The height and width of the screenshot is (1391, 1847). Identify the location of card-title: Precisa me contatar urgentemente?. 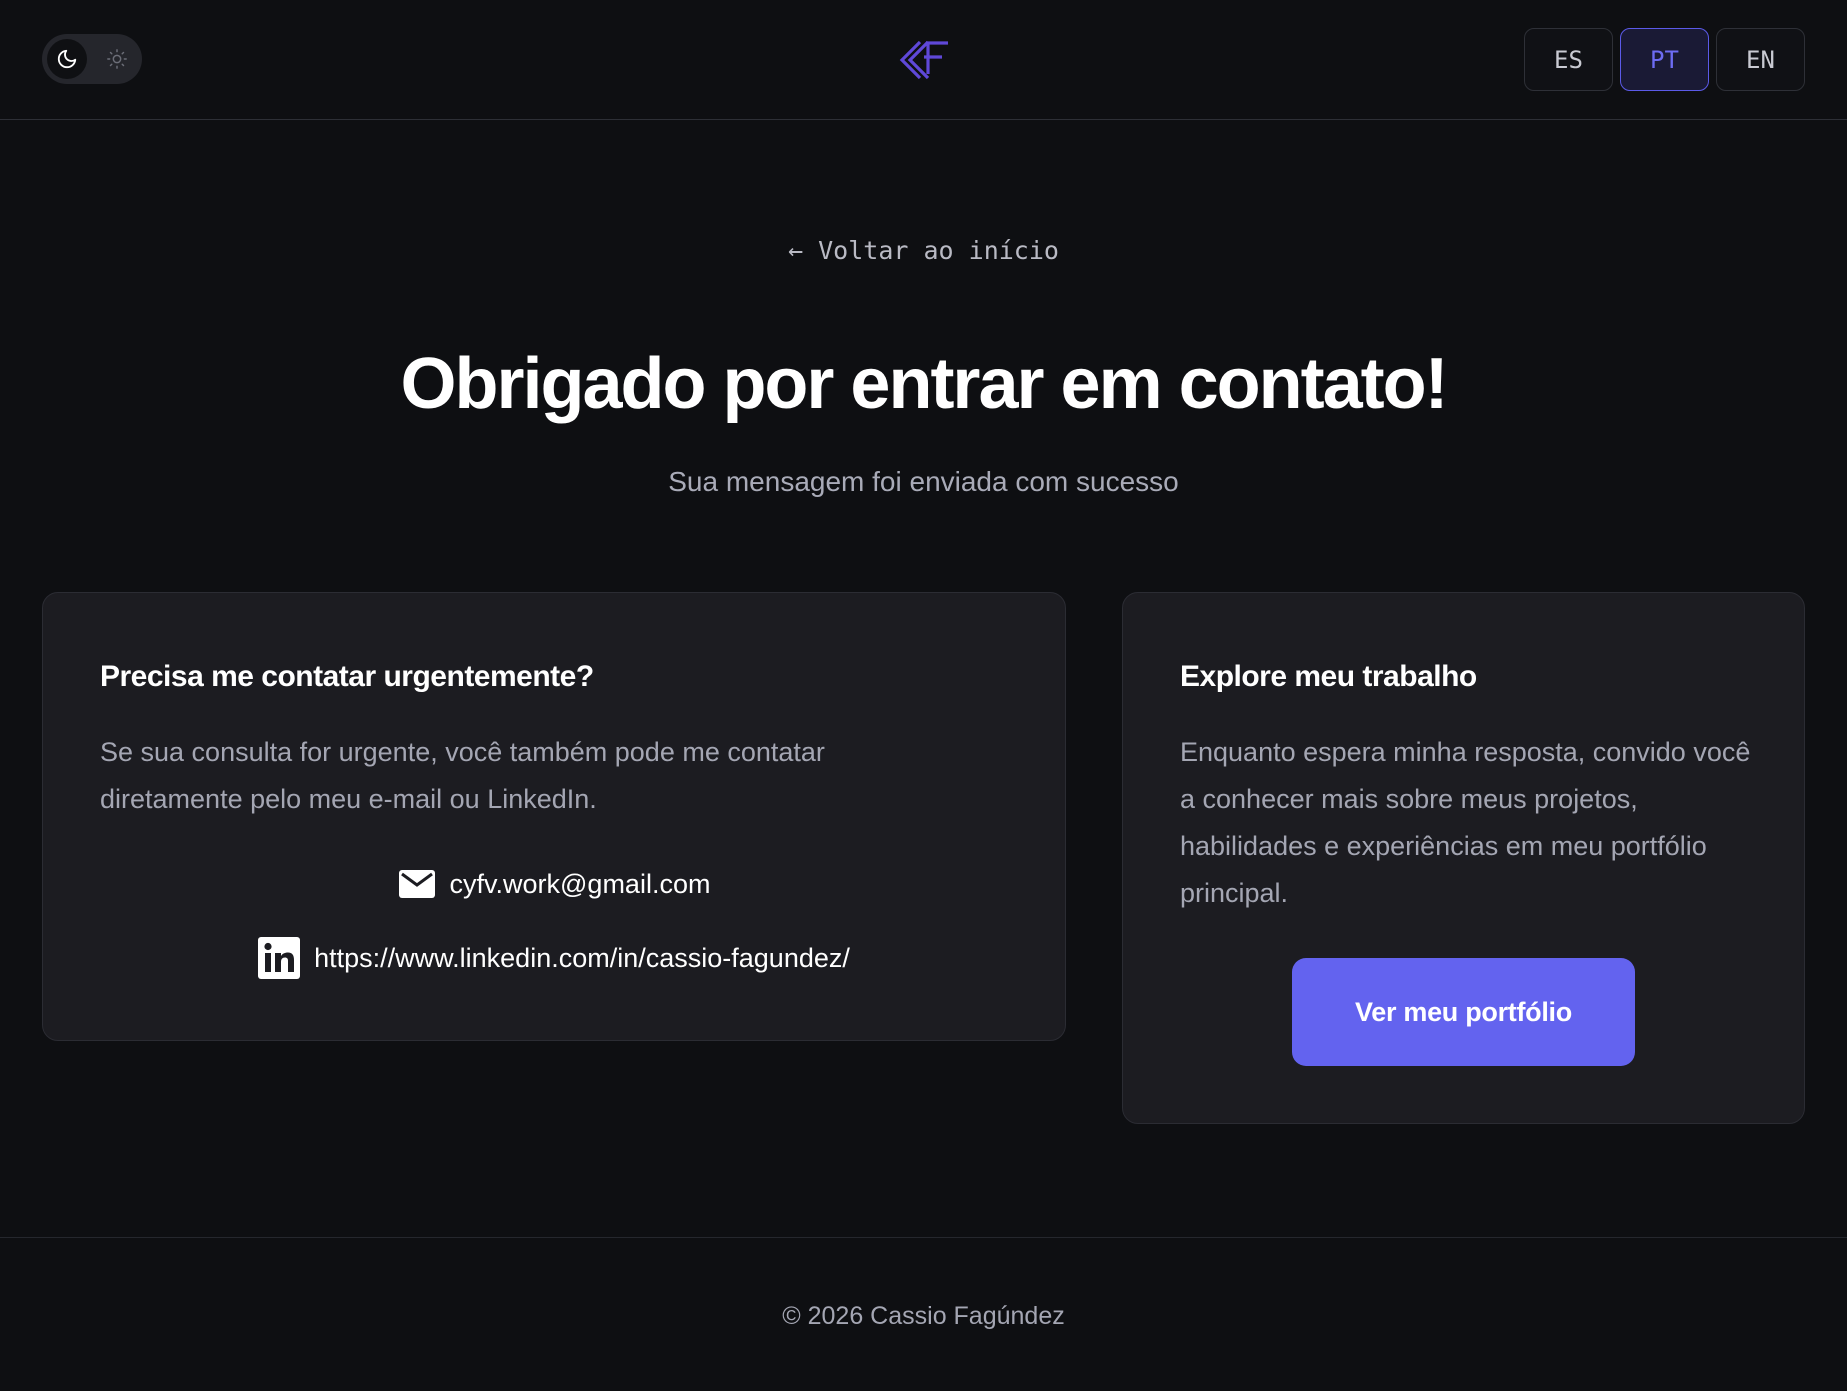
(347, 676).